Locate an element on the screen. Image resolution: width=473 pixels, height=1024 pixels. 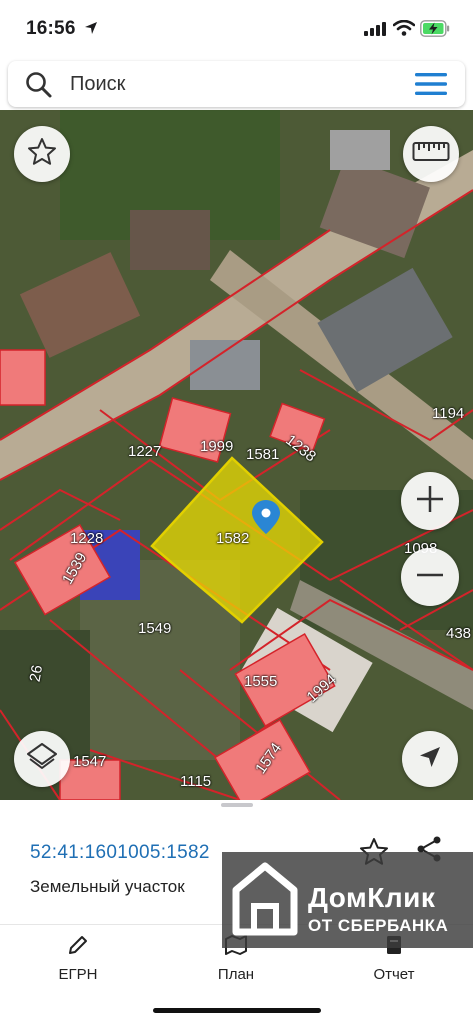
tab-label: Отчет is located at coordinates (394, 974).